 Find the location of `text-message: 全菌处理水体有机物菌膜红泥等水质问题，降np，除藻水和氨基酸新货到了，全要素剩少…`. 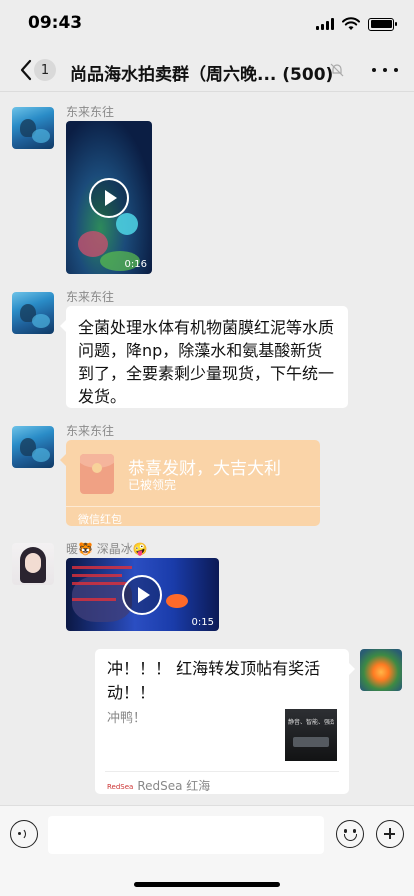

text-message: 全菌处理水体有机物菌膜红泥等水质问题，降np，除藻水和氨基酸新货到了，全要素剩少… is located at coordinates (204, 357).